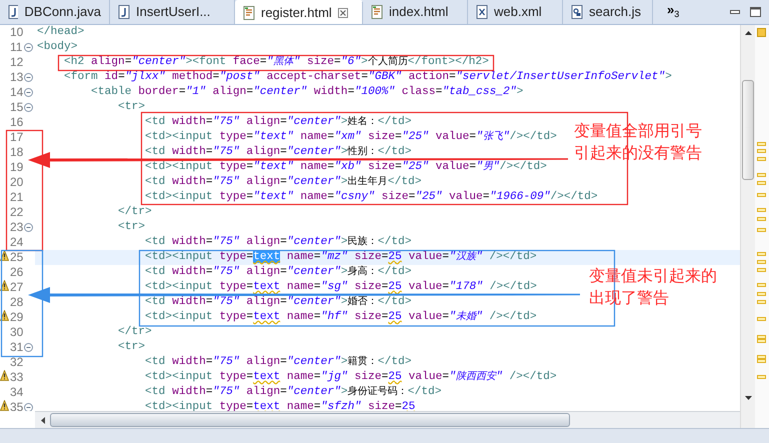 This screenshot has width=769, height=443. Describe the element at coordinates (17, 362) in the screenshot. I see `line-number: 32` at that location.